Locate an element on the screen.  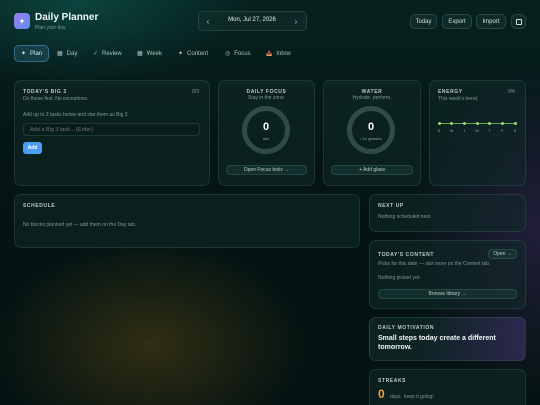
tab-label: Inbox is located at coordinates (283, 53).